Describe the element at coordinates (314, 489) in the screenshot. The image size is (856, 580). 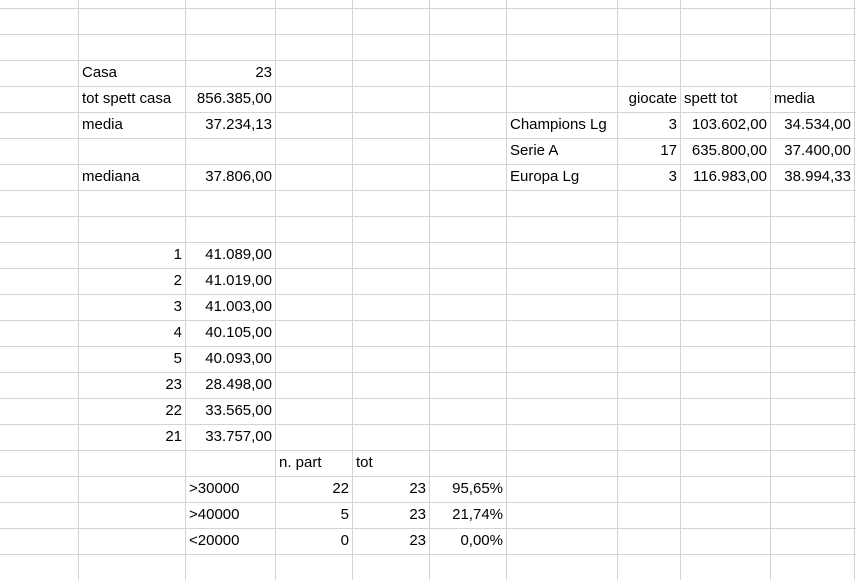
I see `threshold-n-part: 22` at that location.